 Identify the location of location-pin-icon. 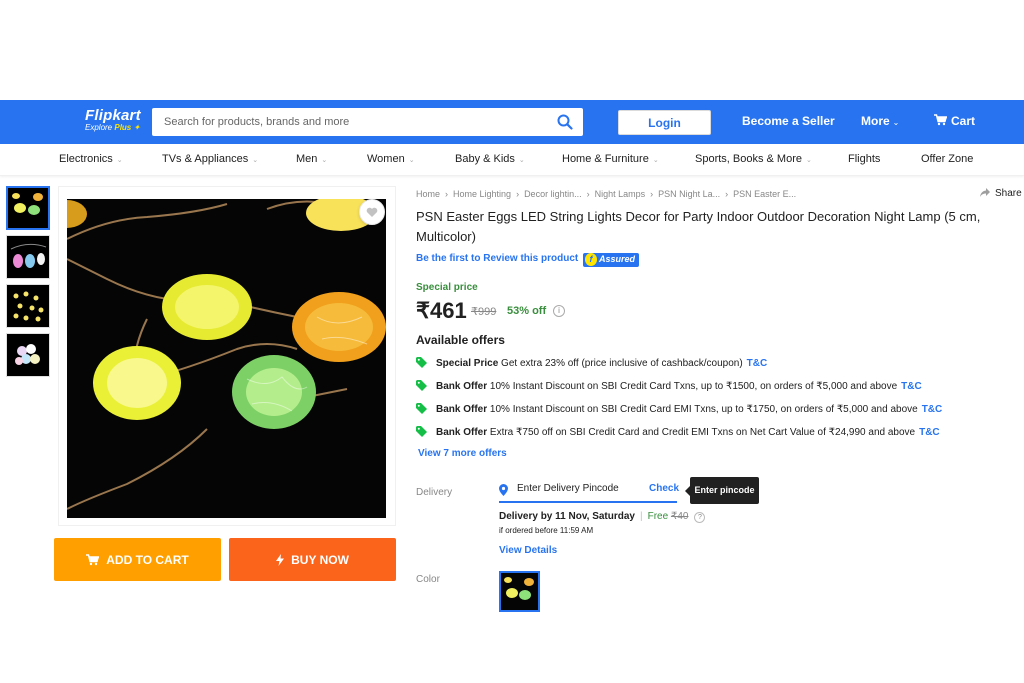
(503, 490).